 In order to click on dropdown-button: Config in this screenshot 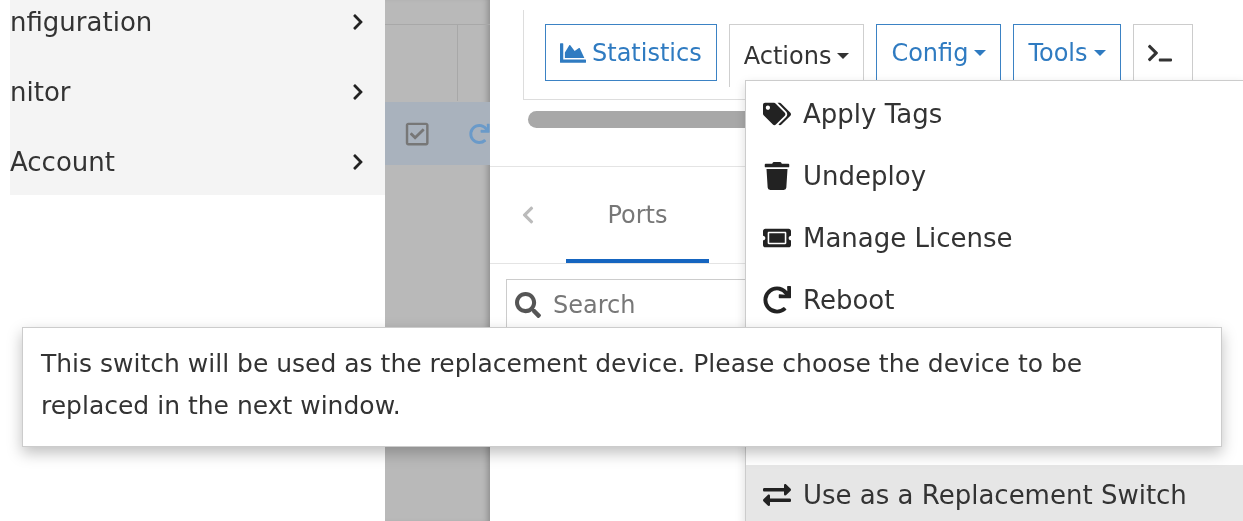, I will do `click(939, 52)`.